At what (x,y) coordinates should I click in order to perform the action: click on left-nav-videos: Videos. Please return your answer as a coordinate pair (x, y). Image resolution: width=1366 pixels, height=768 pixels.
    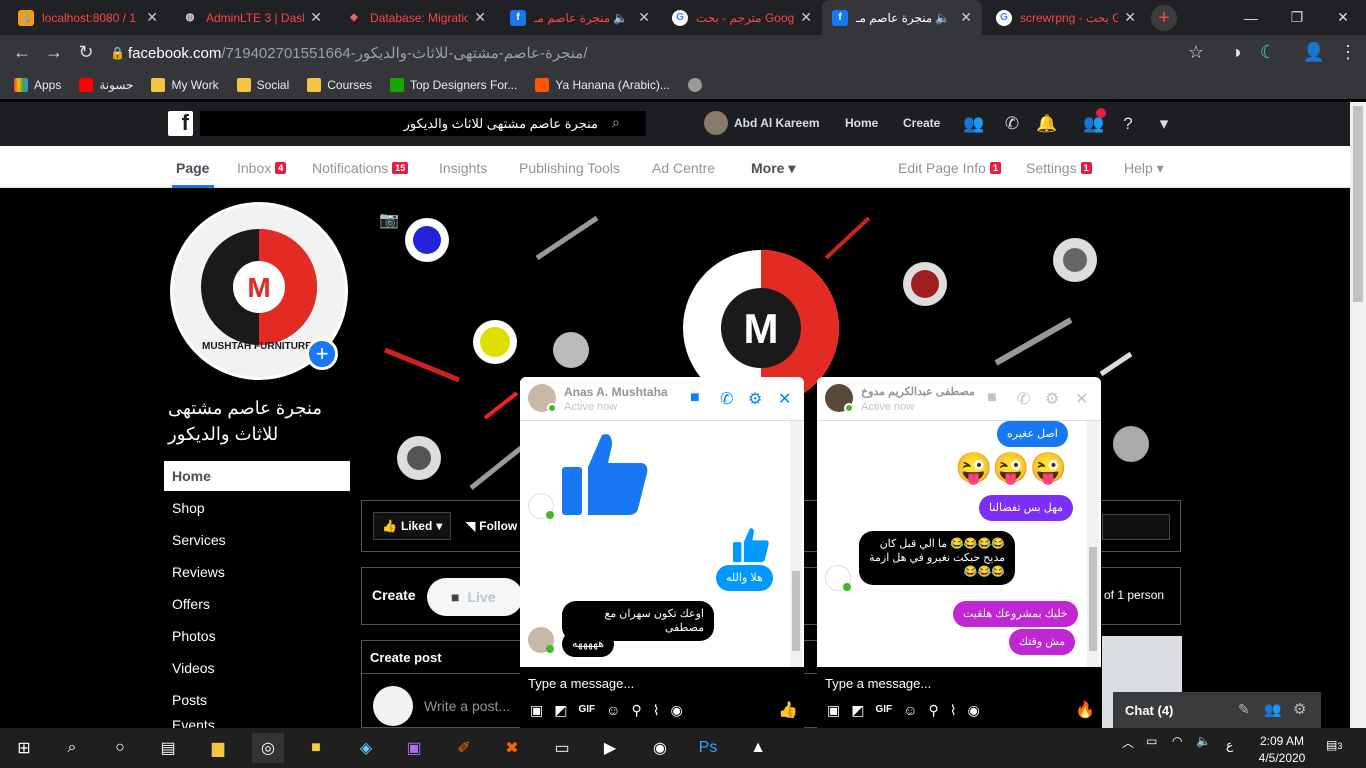
    Looking at the image, I should click on (257, 668).